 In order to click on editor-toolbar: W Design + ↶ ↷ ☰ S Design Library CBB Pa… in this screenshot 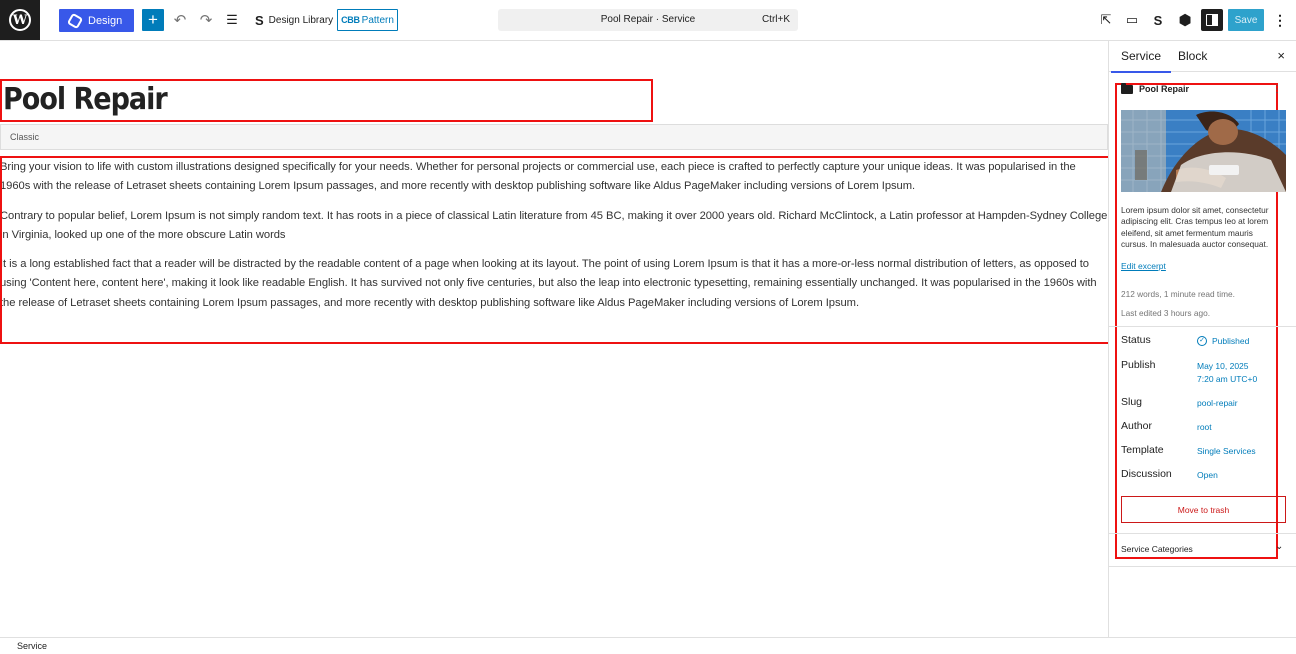, I will do `click(648, 20)`.